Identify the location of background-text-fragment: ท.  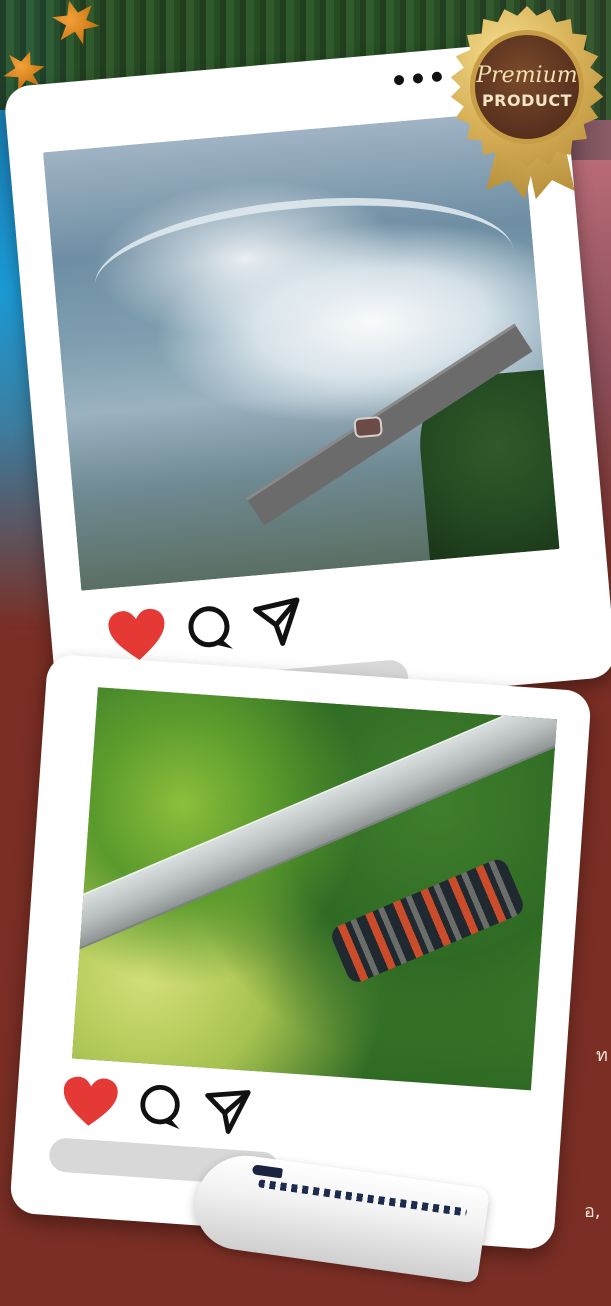
(602, 1055).